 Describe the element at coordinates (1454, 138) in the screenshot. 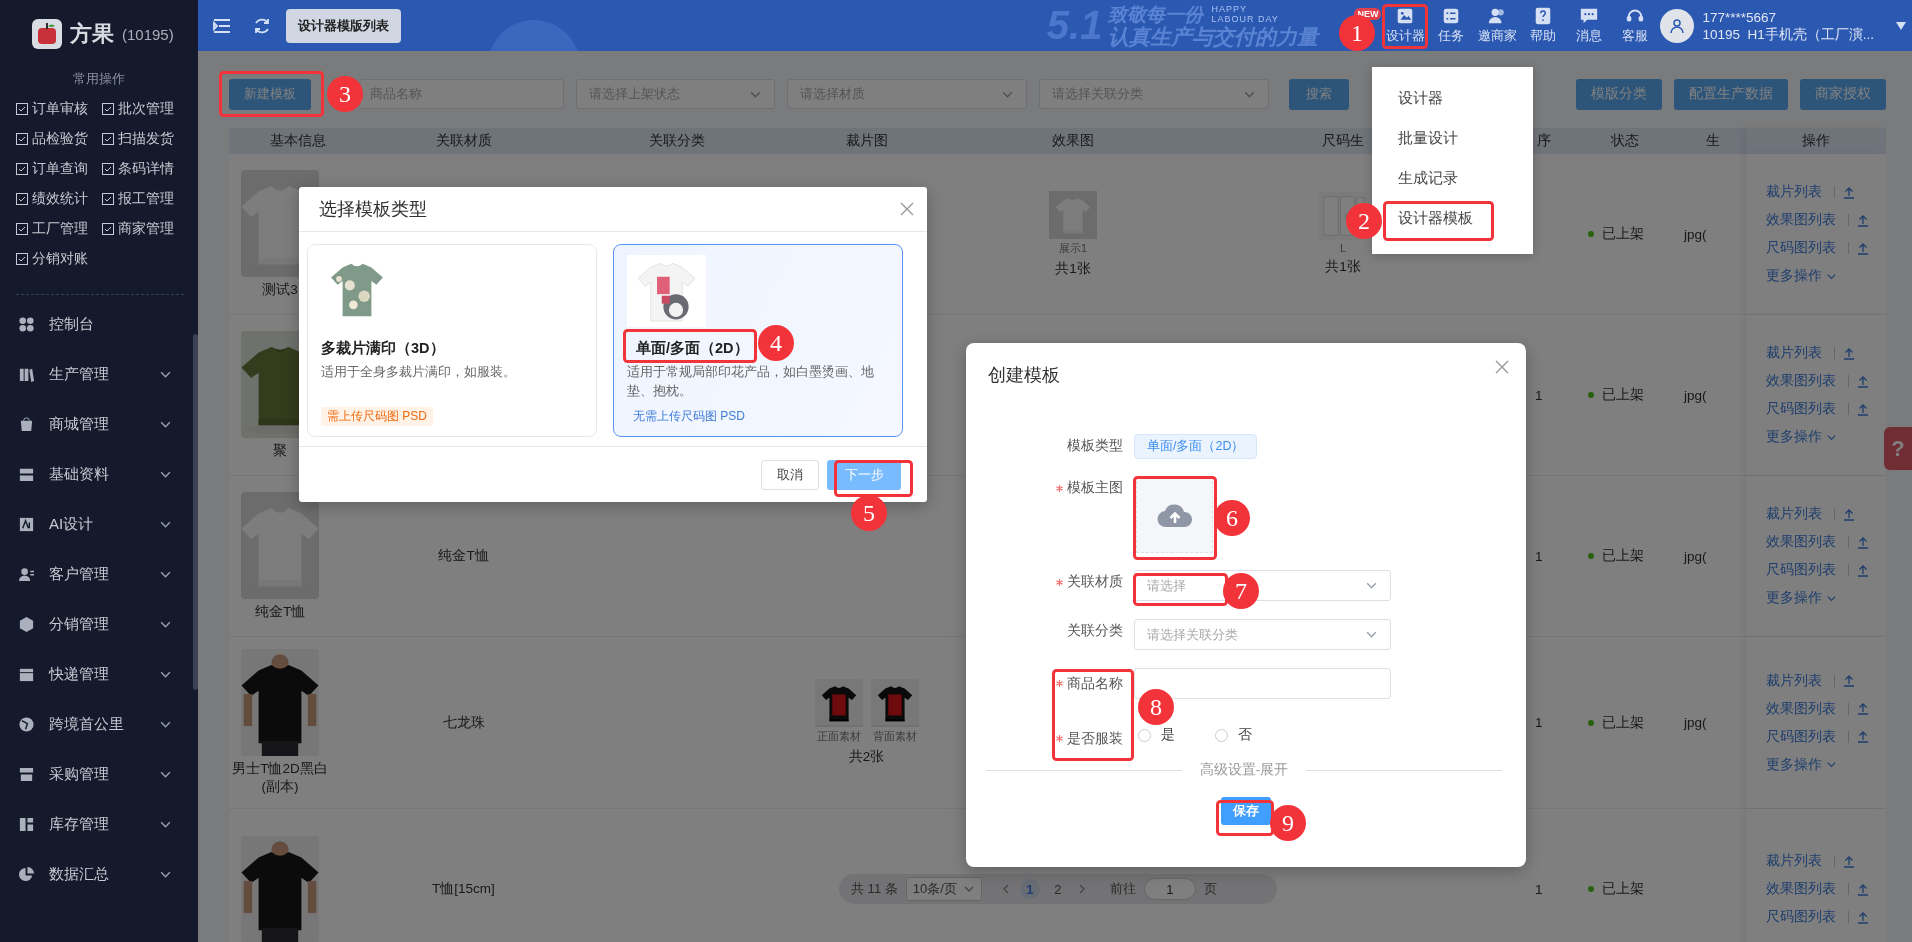

I see `dropdown-item: 批量设计` at that location.